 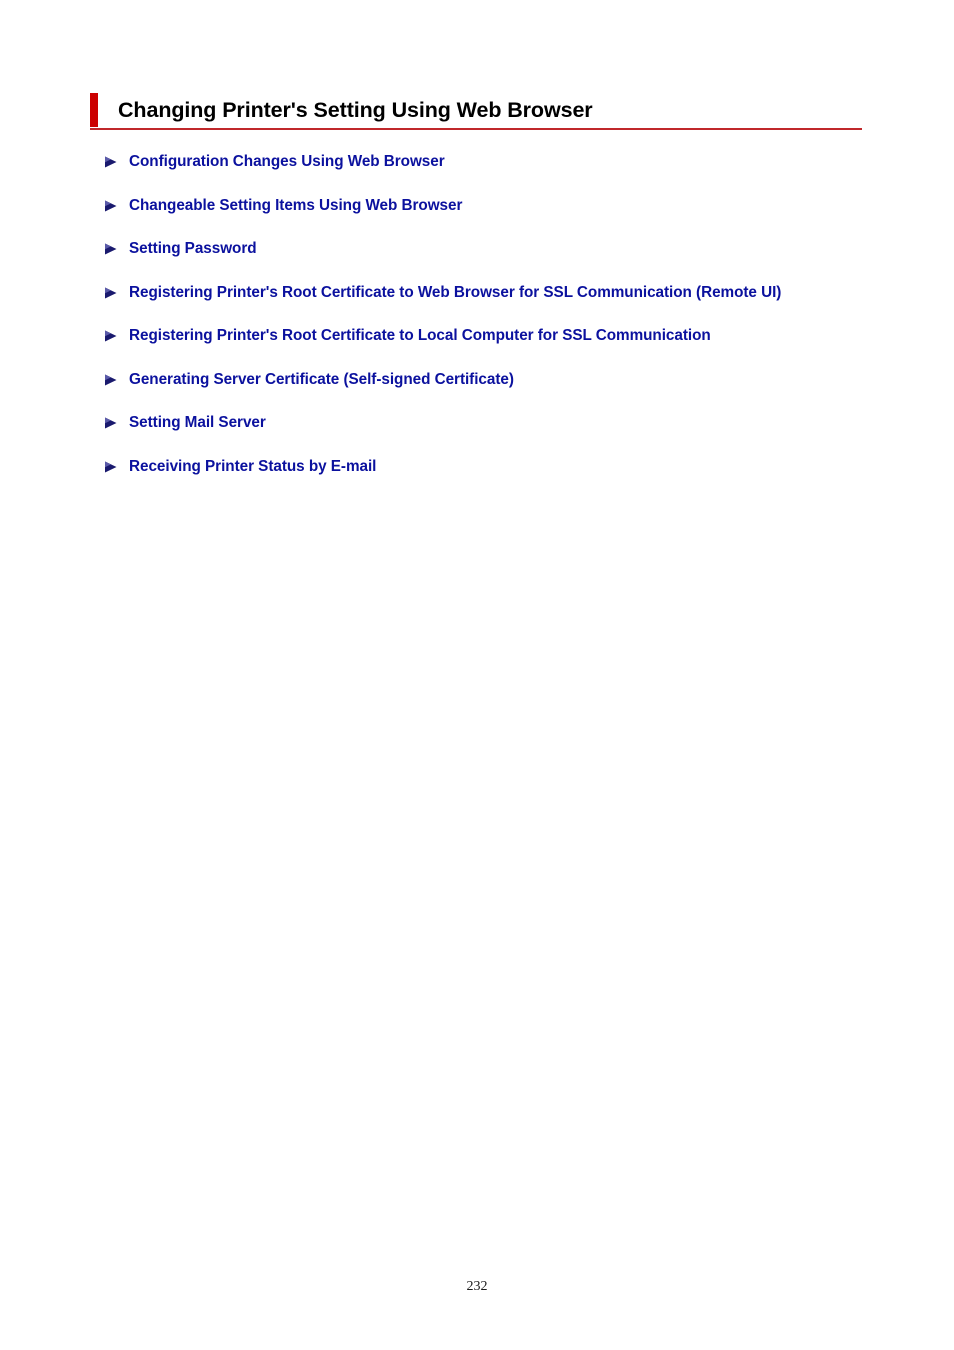 I want to click on list-item: Setting Mail Server, so click(x=494, y=422).